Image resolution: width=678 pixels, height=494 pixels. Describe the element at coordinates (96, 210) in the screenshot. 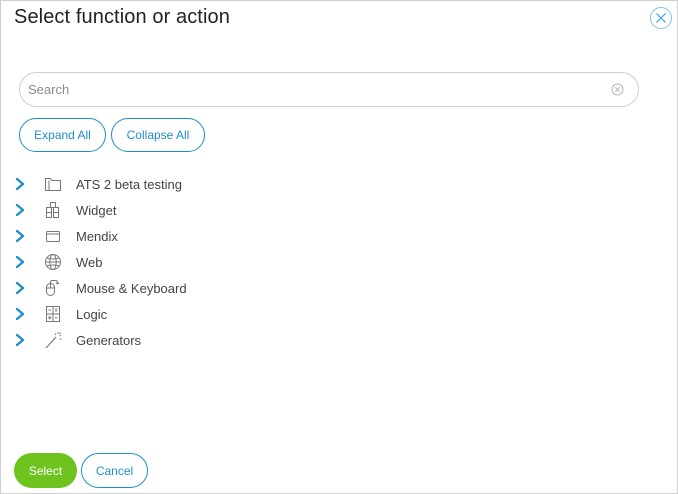

I see `tree-item-label: Widget` at that location.